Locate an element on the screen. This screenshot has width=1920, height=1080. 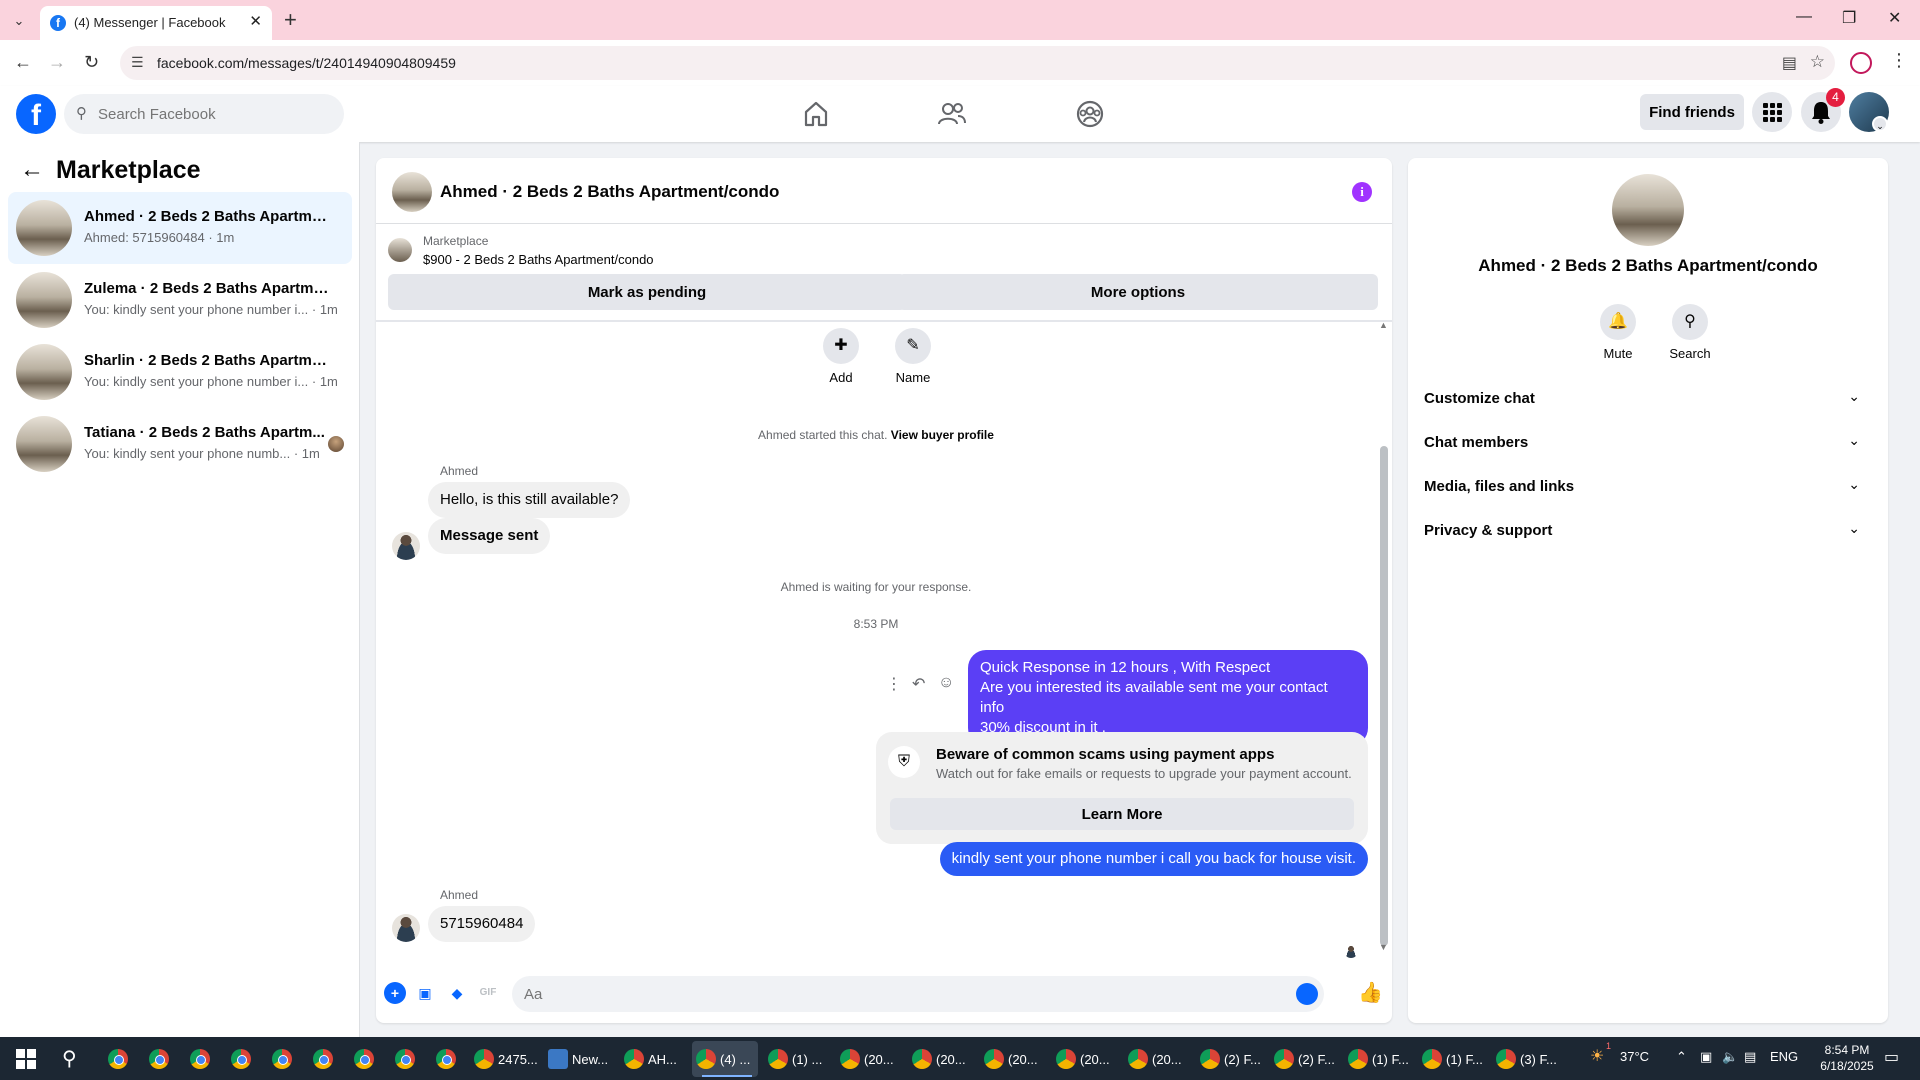
mute-action: 🔔 Mute is located at coordinates (1618, 332).